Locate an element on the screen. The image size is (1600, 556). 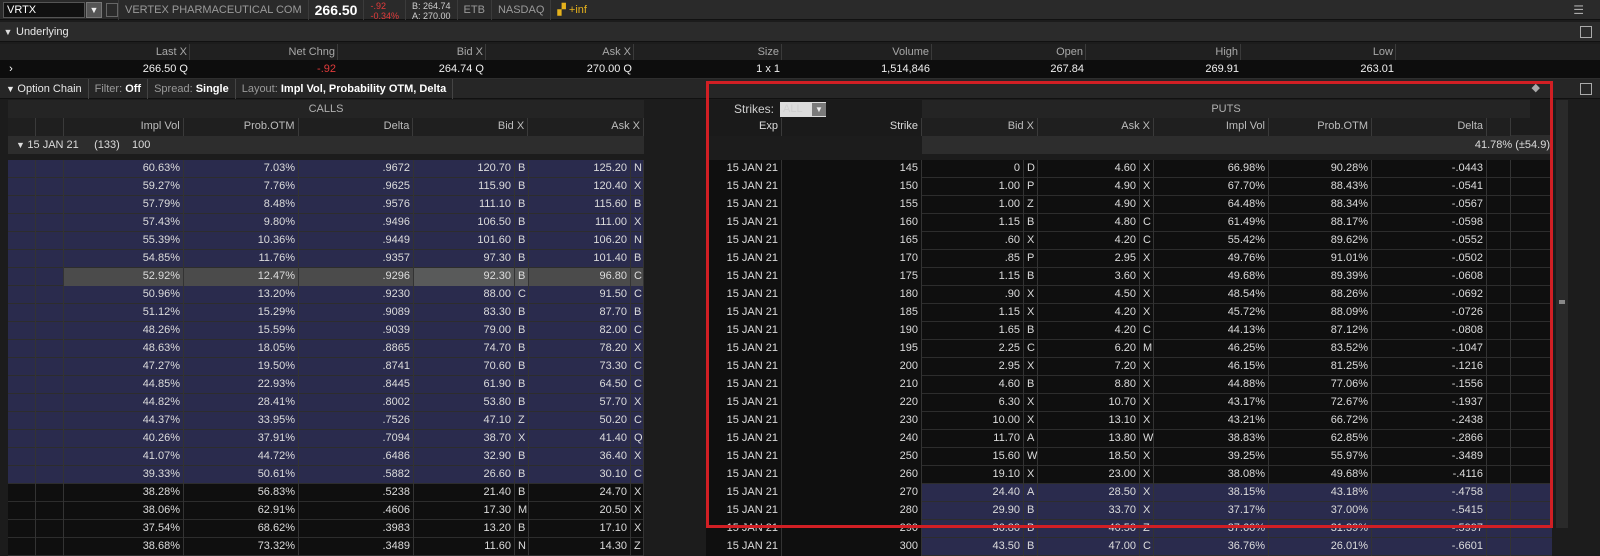
col-net-change: Net Chng is located at coordinates (264, 52).